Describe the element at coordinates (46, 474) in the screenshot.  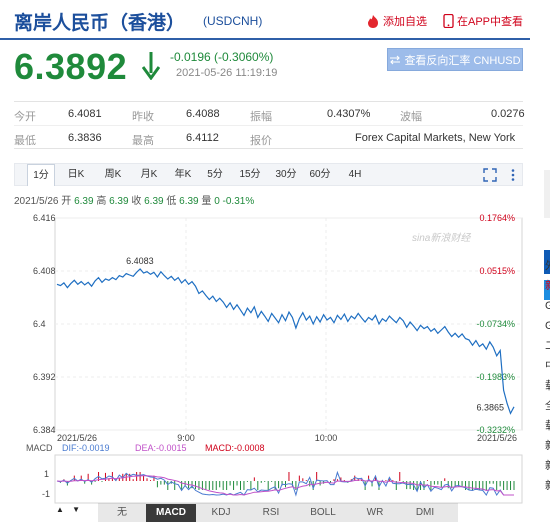
I see `macd-y-tick: 1` at that location.